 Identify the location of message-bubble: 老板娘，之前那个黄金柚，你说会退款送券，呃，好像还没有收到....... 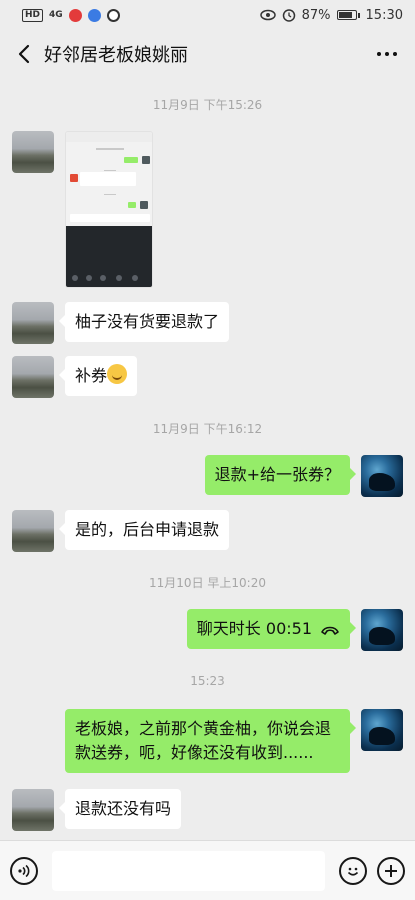
(210, 741).